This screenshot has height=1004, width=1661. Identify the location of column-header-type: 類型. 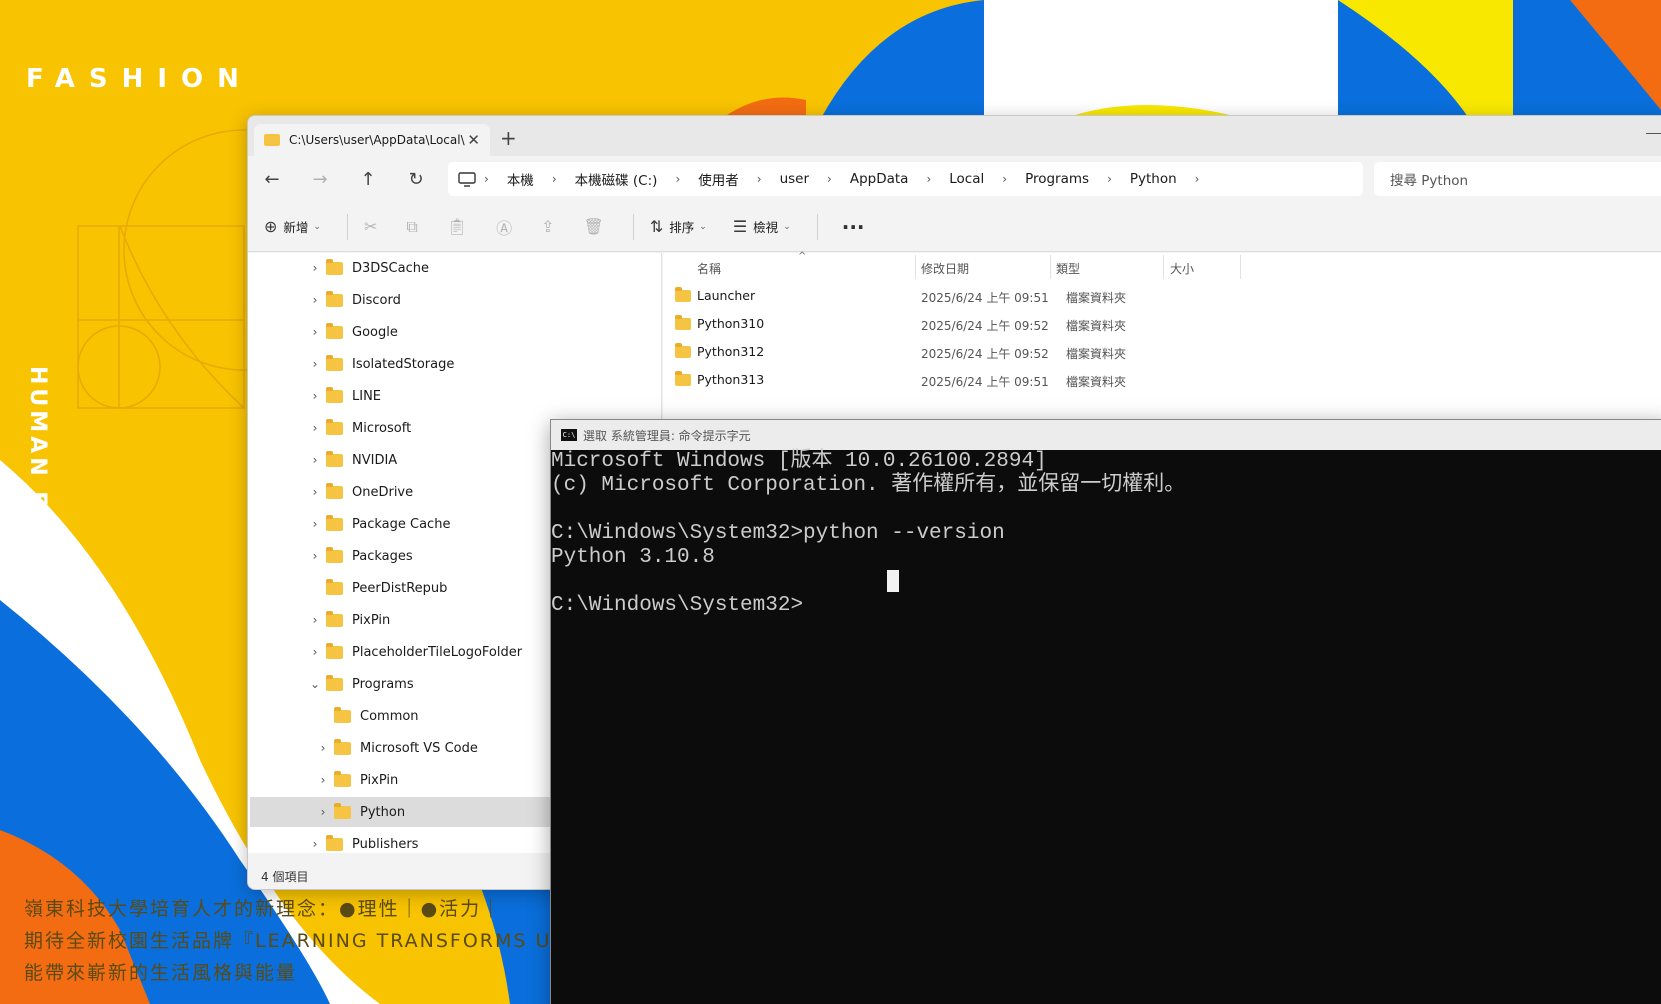
(1068, 268).